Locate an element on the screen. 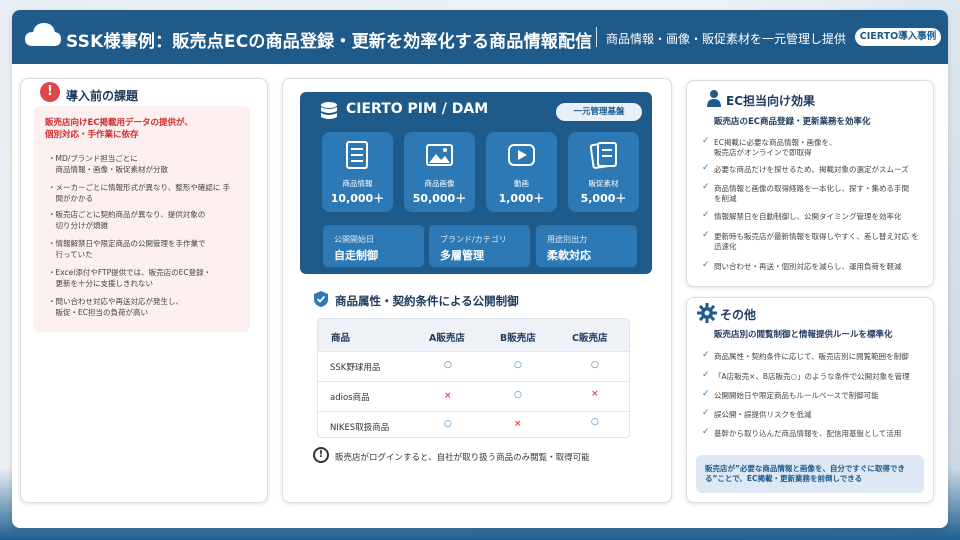 This screenshot has height=540, width=960. document-icon is located at coordinates (603, 155).